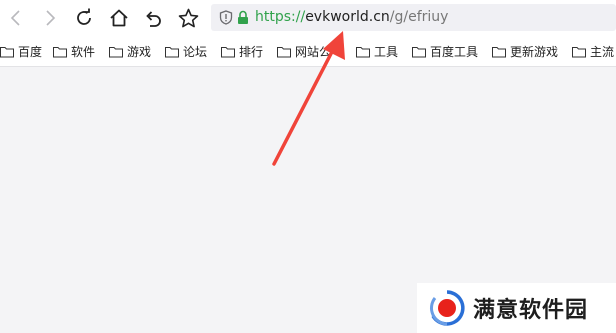  I want to click on chevron-right-icon, so click(51, 18).